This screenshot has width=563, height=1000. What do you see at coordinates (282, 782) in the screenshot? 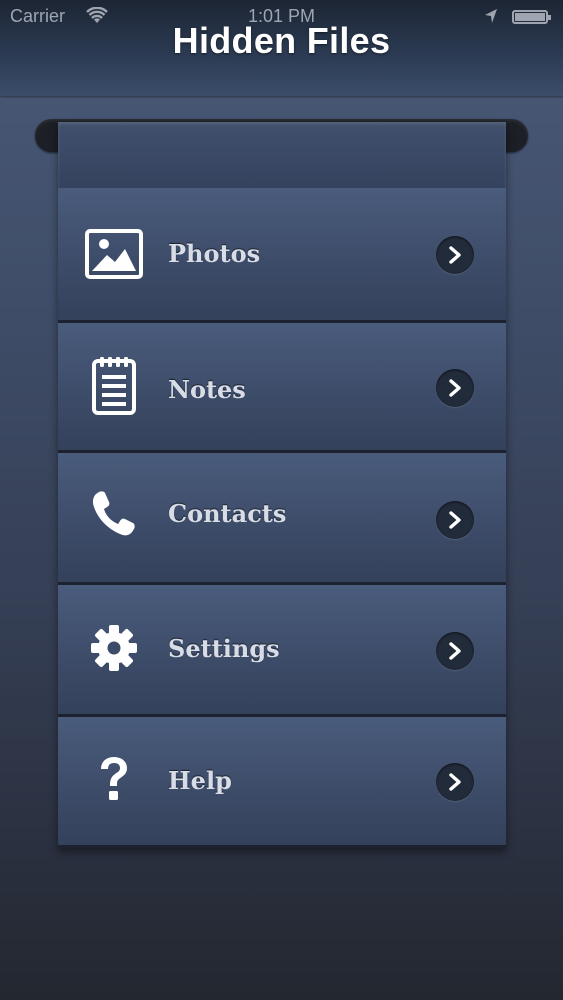
I see `menu-item-help: Help` at bounding box center [282, 782].